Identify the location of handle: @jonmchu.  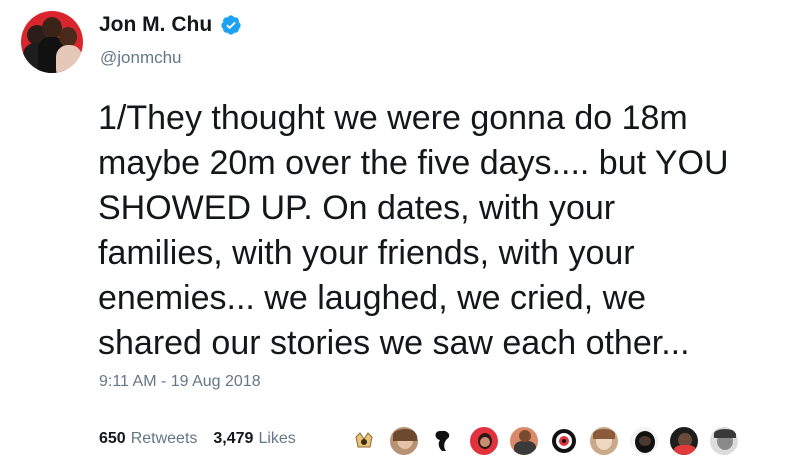
(141, 58).